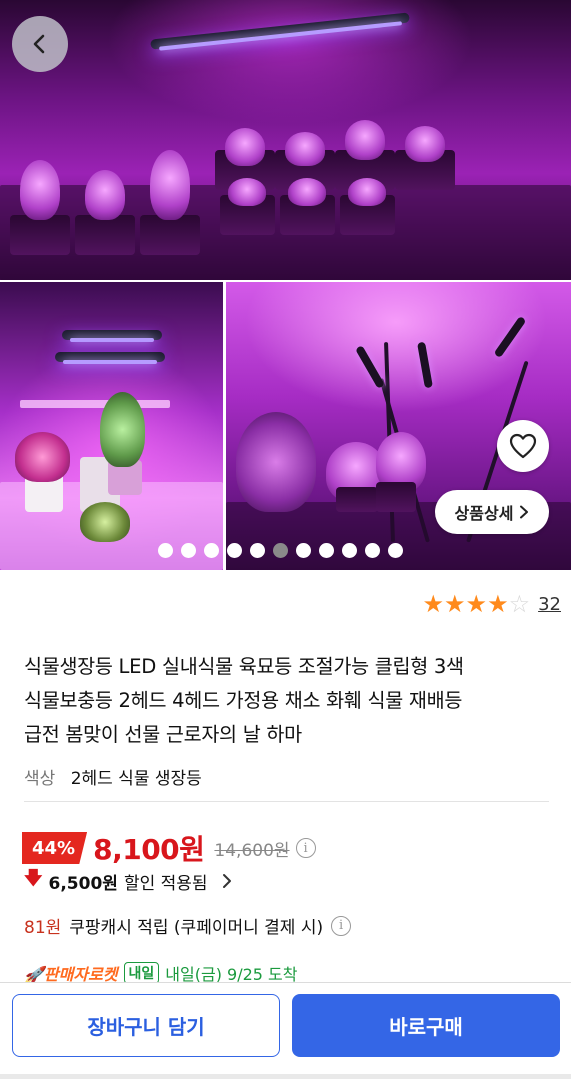 The image size is (571, 1079). Describe the element at coordinates (484, 513) in the screenshot. I see `product-detail-label: 상품상세` at that location.